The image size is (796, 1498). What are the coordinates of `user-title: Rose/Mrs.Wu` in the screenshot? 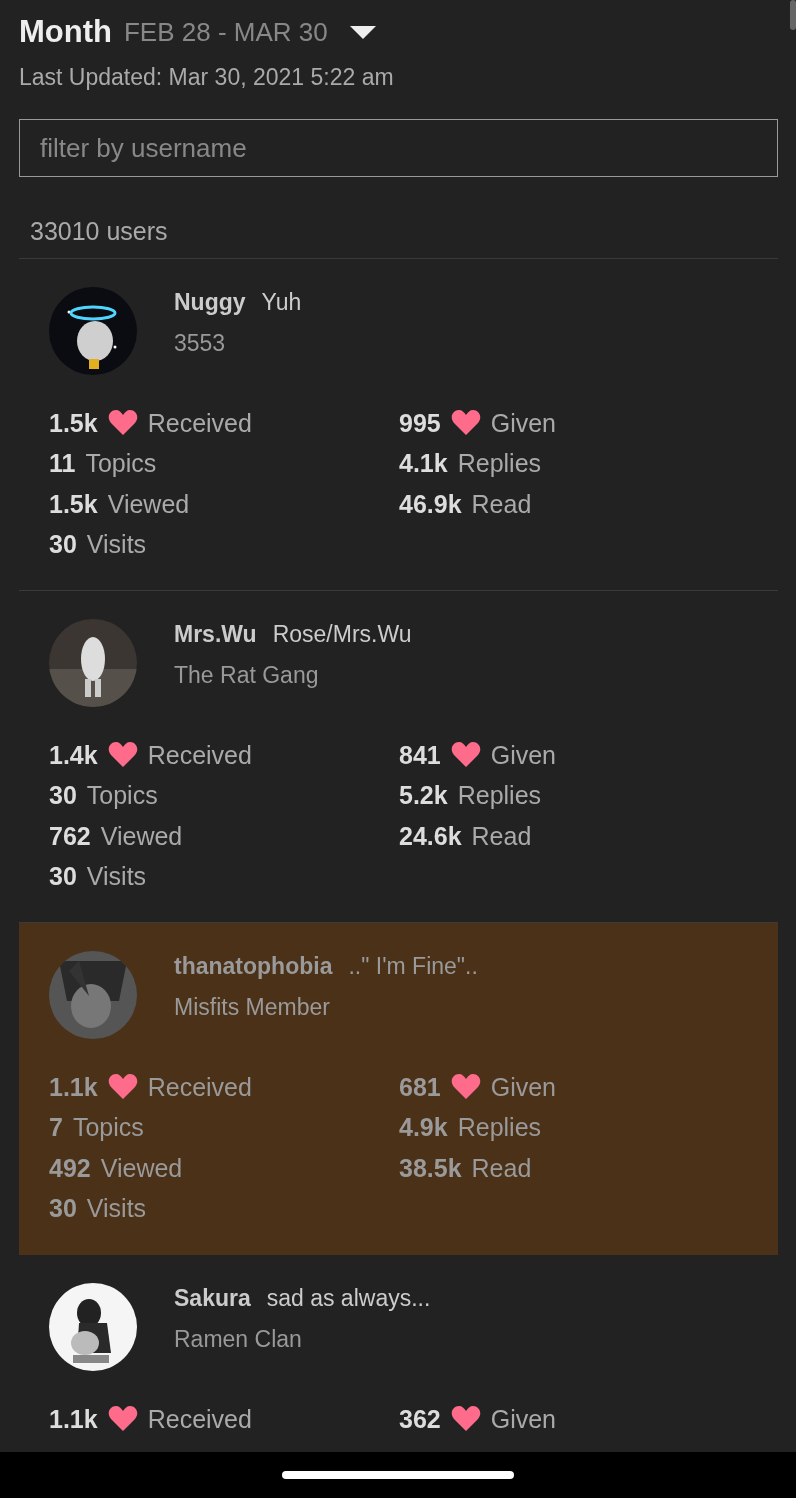 It's located at (342, 634).